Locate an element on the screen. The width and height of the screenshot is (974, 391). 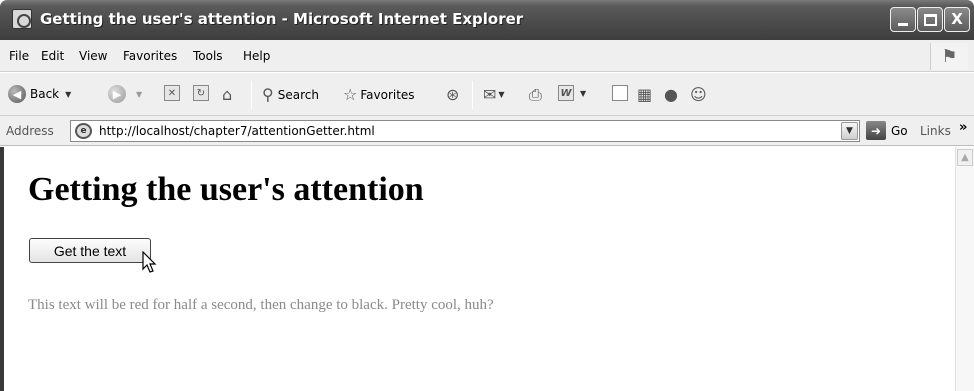
messenger-icon: ● is located at coordinates (671, 94).